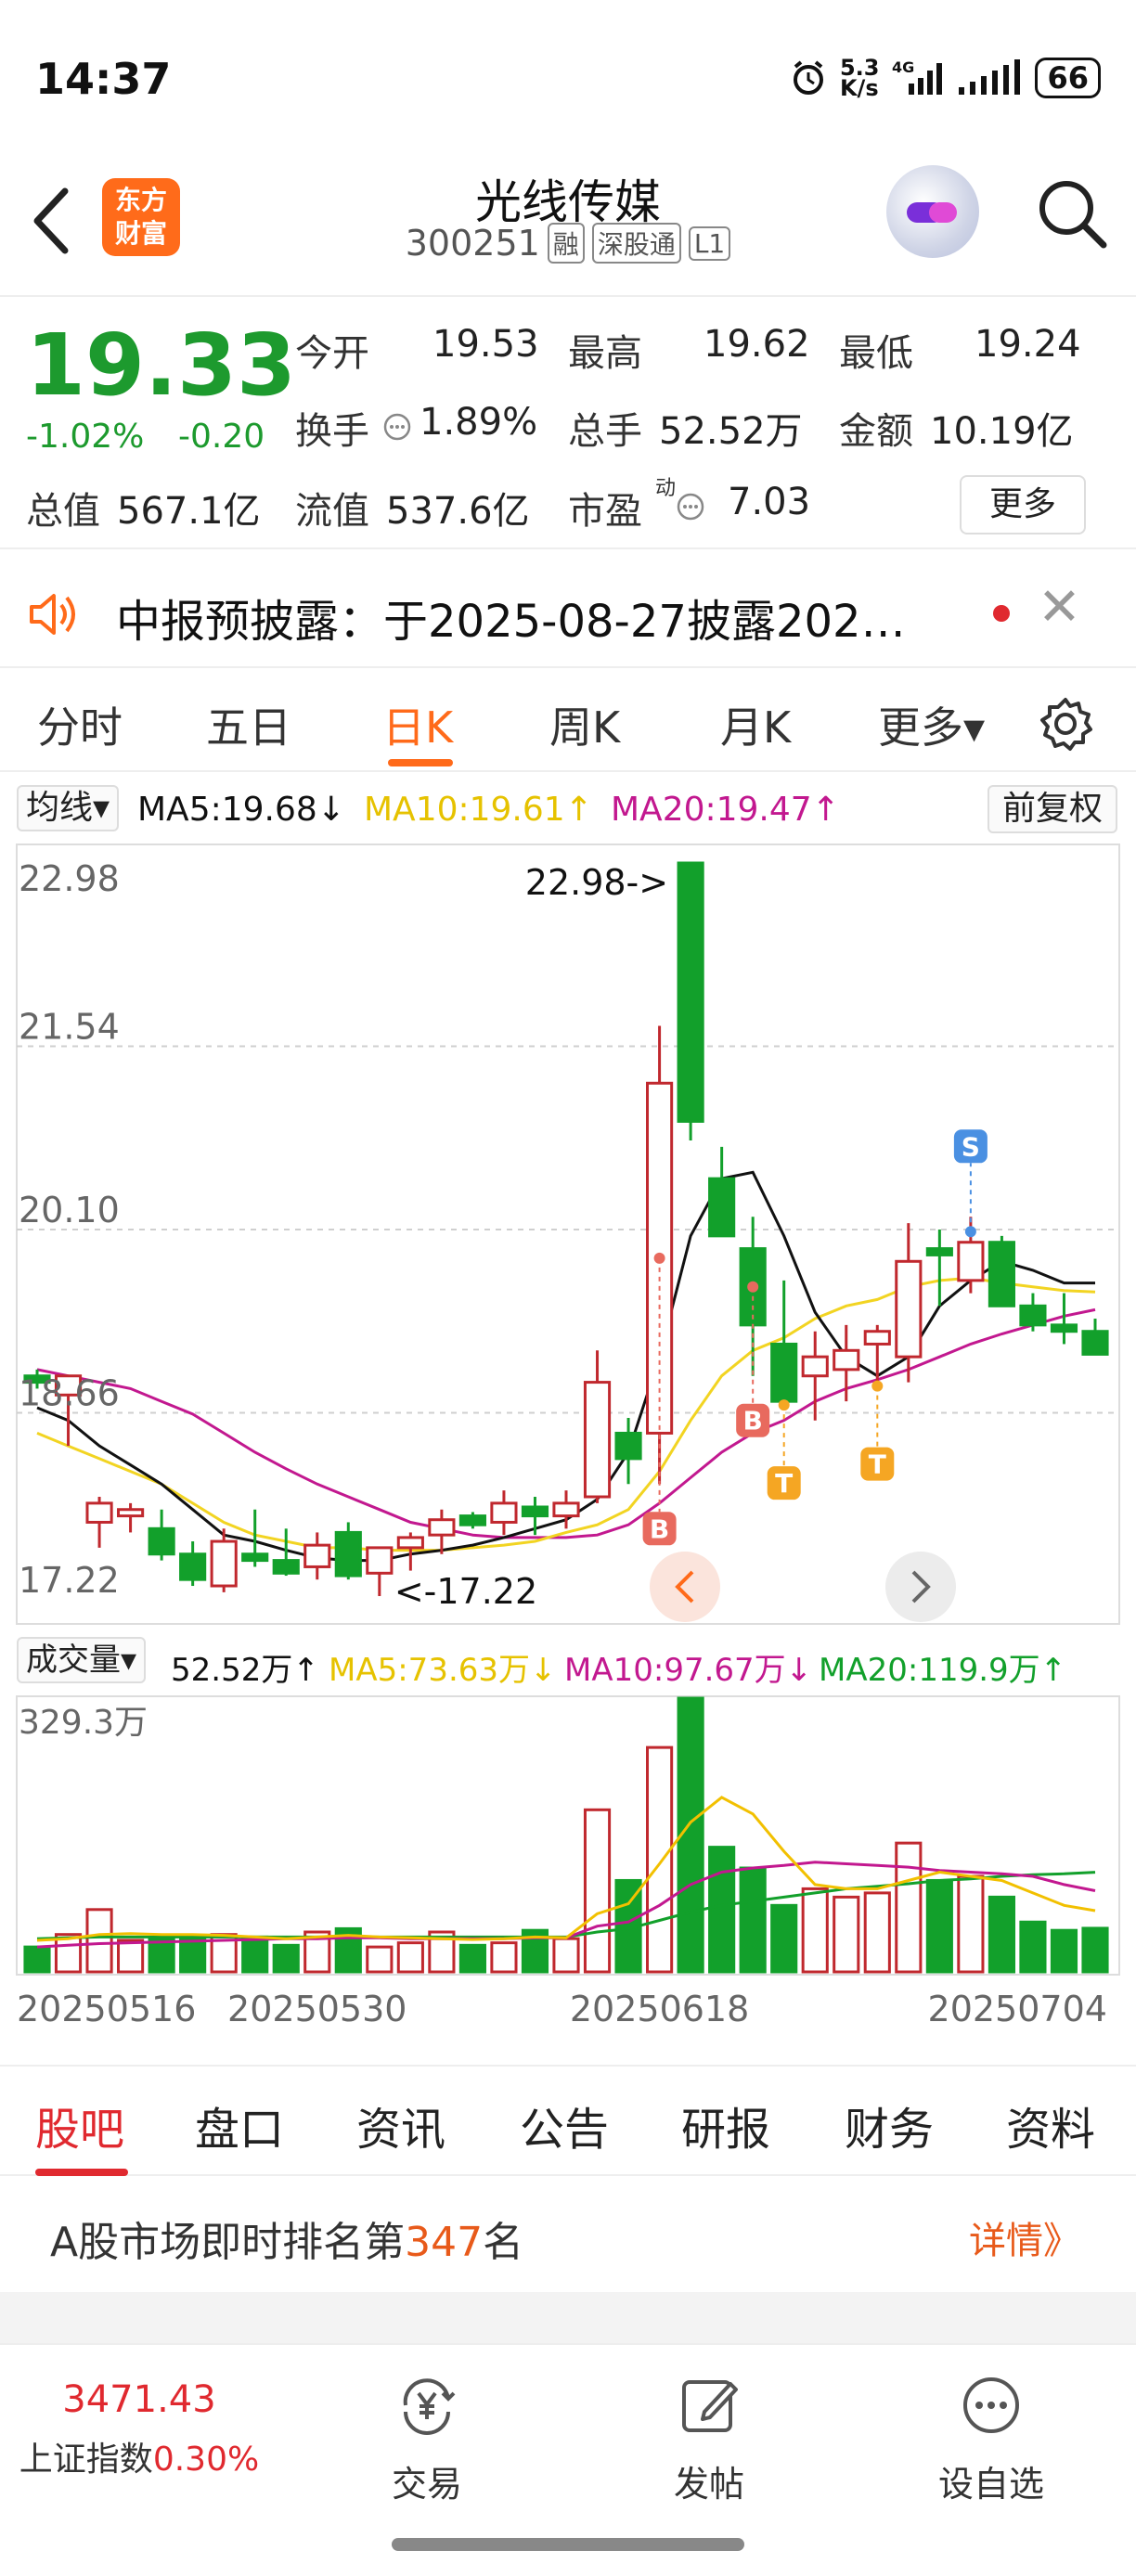  I want to click on y-axis-label: 20.10, so click(69, 1210).